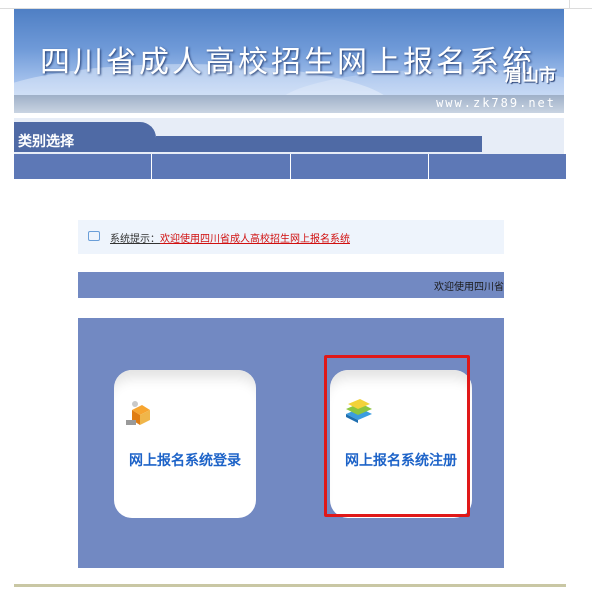 Image resolution: width=592 pixels, height=603 pixels. What do you see at coordinates (289, 104) in the screenshot?
I see `url-strip: www.zk789.net` at bounding box center [289, 104].